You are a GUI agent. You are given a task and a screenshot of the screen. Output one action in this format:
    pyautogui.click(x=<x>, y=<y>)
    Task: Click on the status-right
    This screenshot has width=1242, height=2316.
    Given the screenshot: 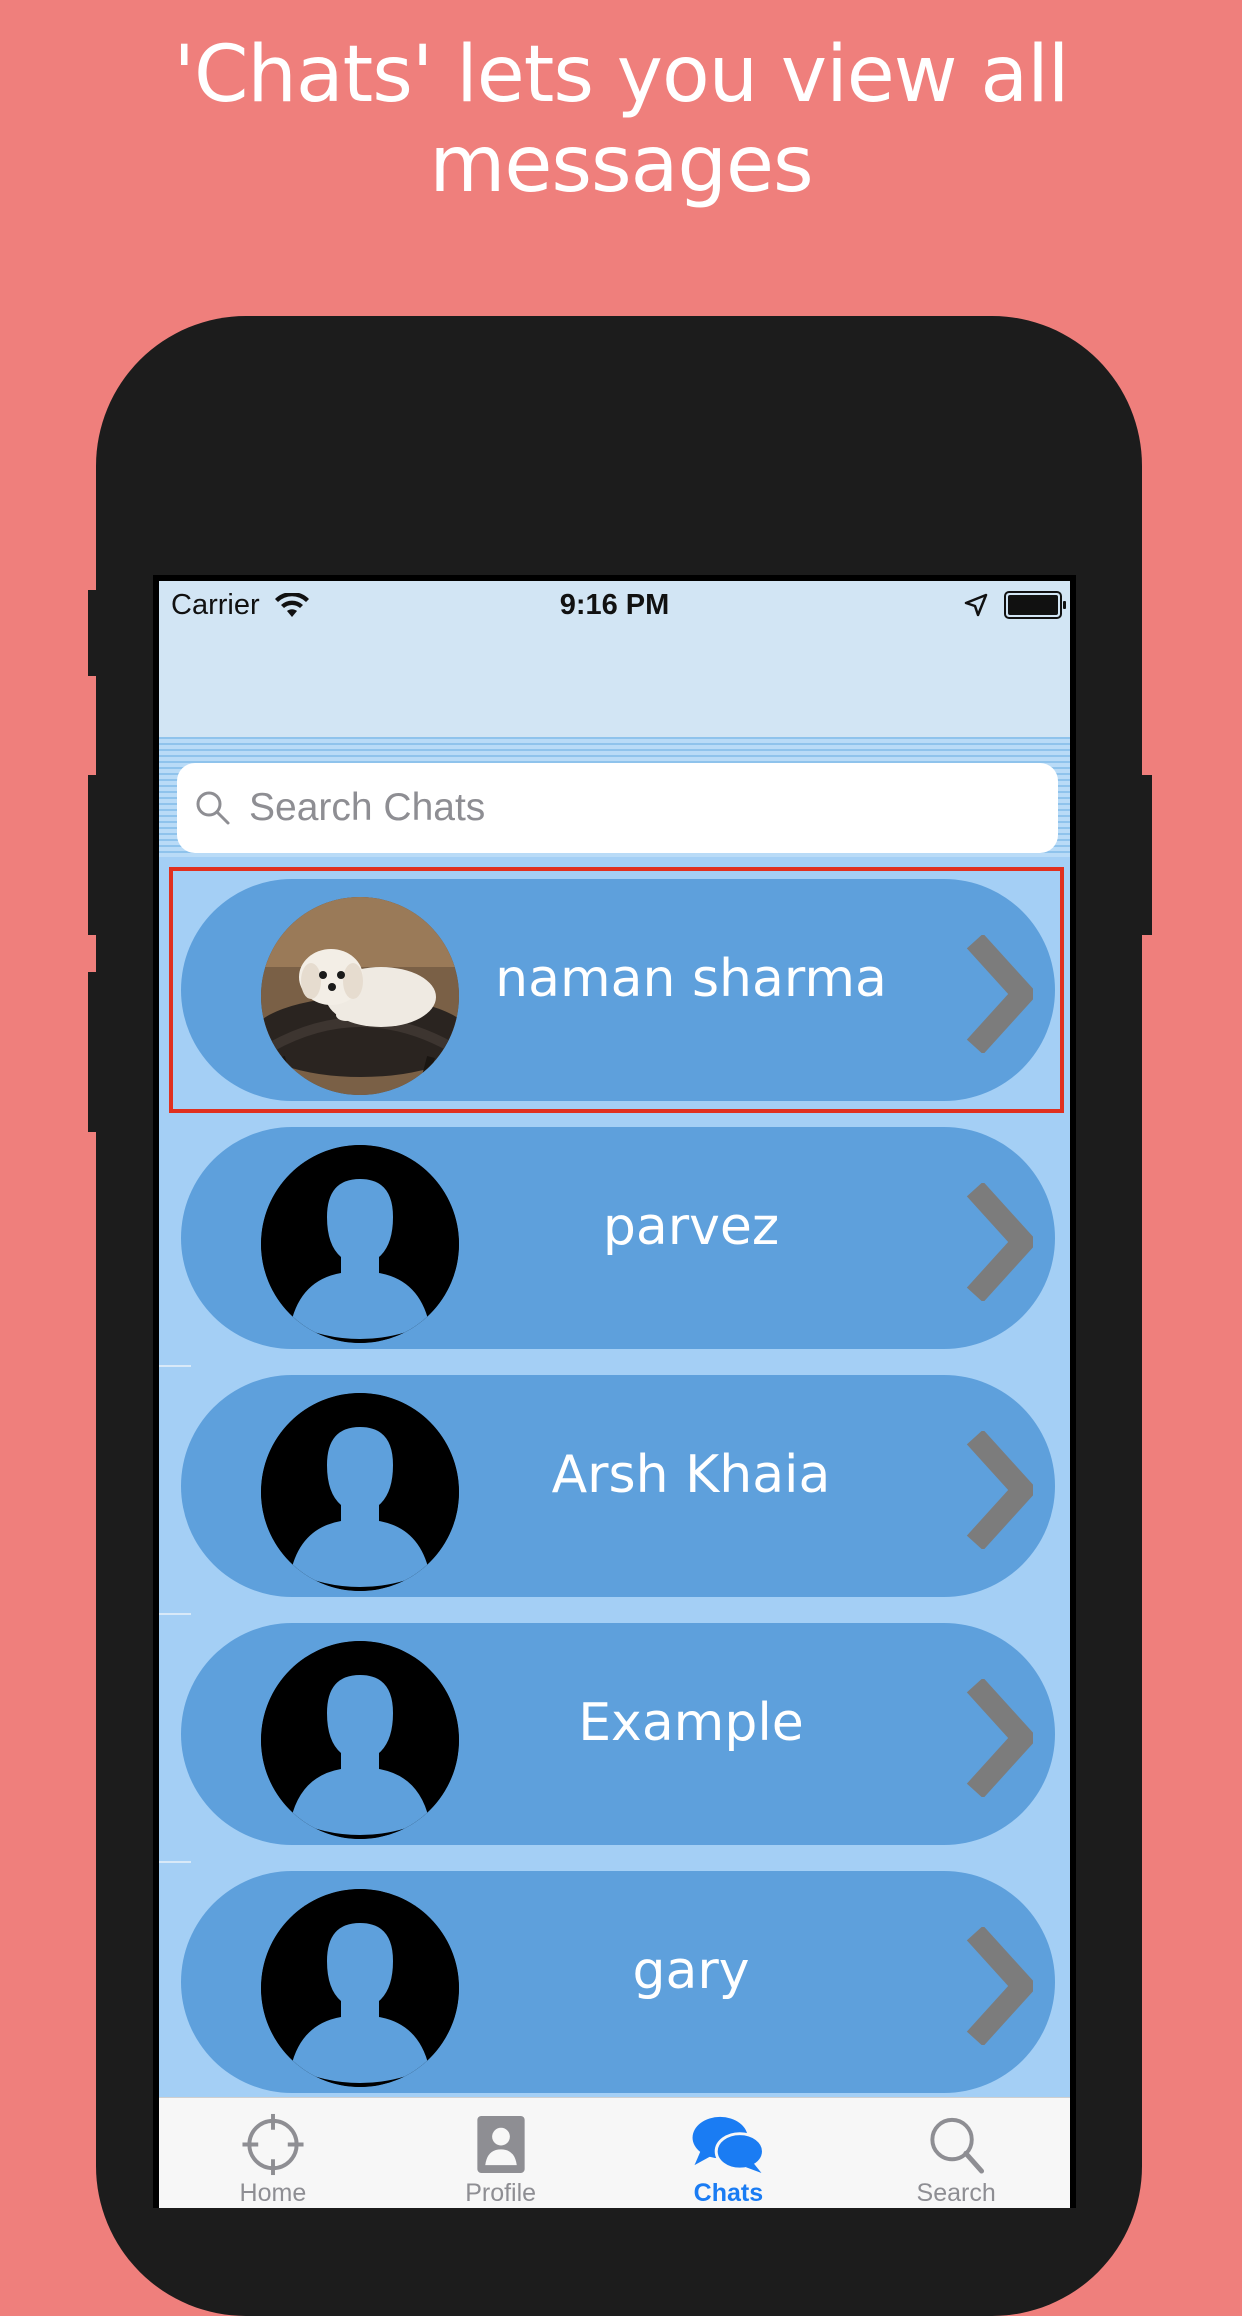 What is the action you would take?
    pyautogui.click(x=1015, y=605)
    